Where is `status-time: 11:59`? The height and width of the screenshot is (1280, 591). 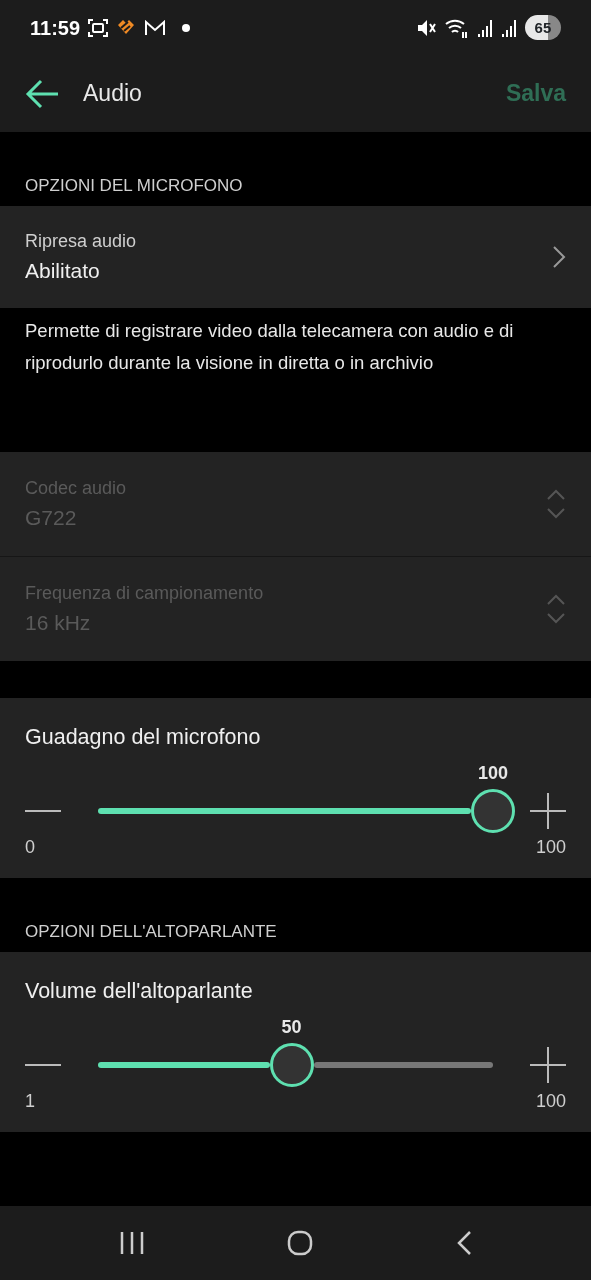
status-time: 11:59 is located at coordinates (55, 28).